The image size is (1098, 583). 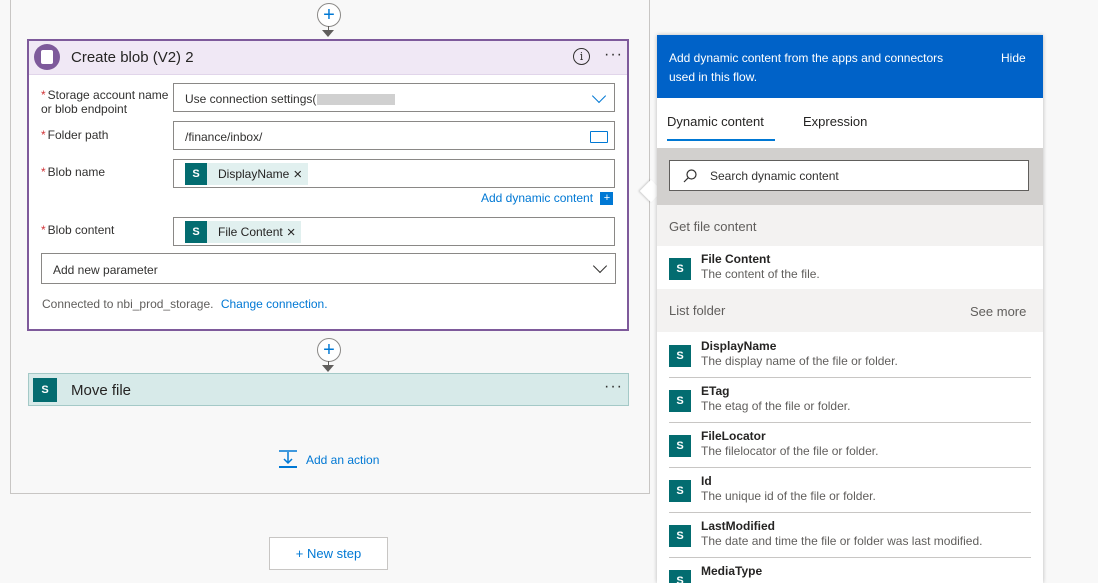 I want to click on new-step-button: + New step, so click(x=328, y=553).